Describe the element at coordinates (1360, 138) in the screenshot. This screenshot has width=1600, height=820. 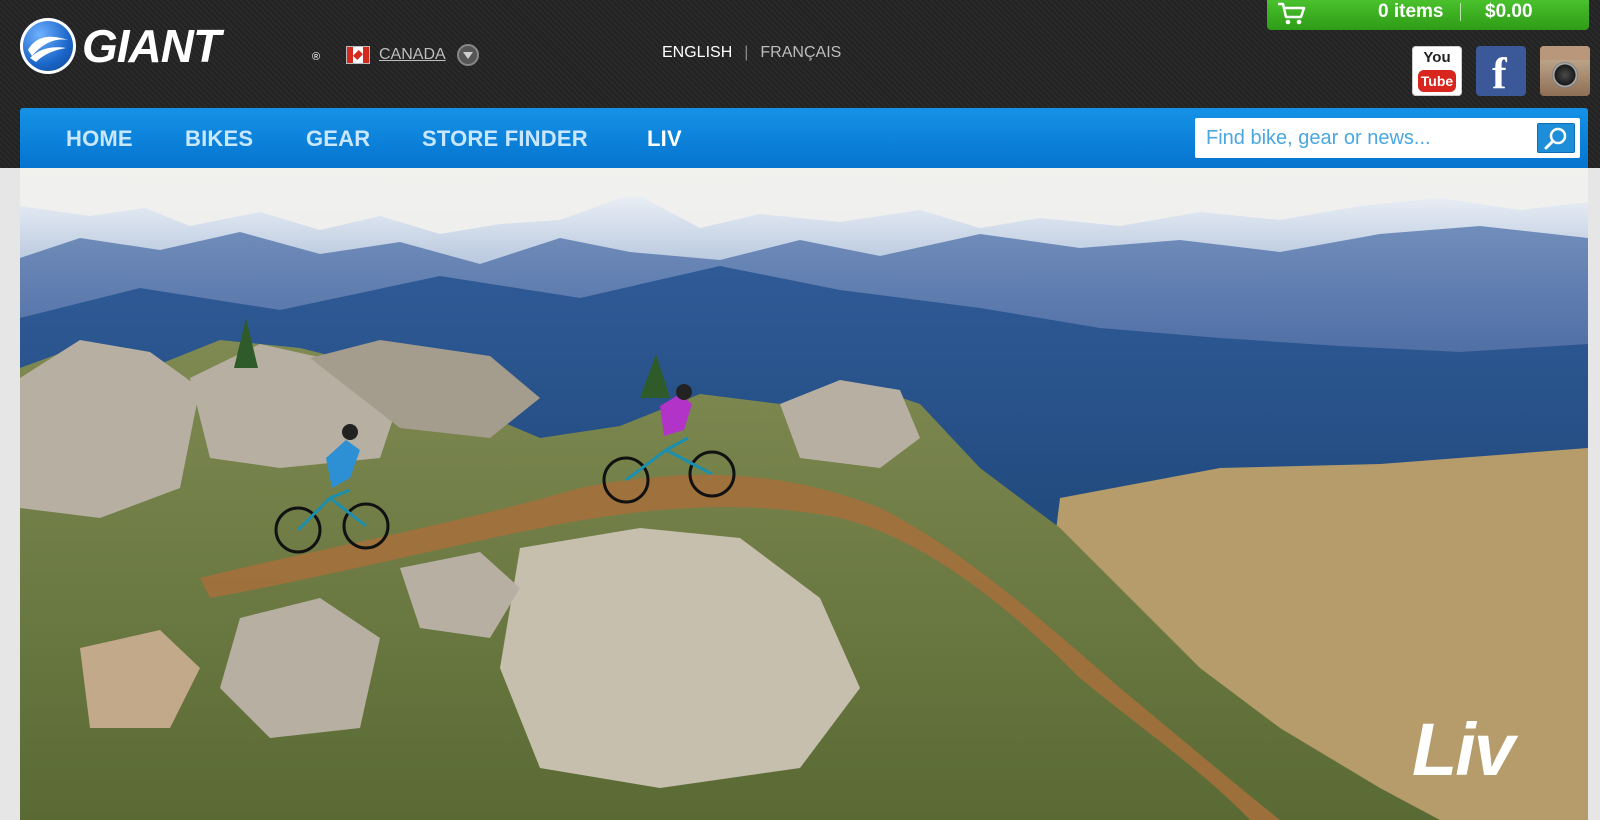
I see `search-input` at that location.